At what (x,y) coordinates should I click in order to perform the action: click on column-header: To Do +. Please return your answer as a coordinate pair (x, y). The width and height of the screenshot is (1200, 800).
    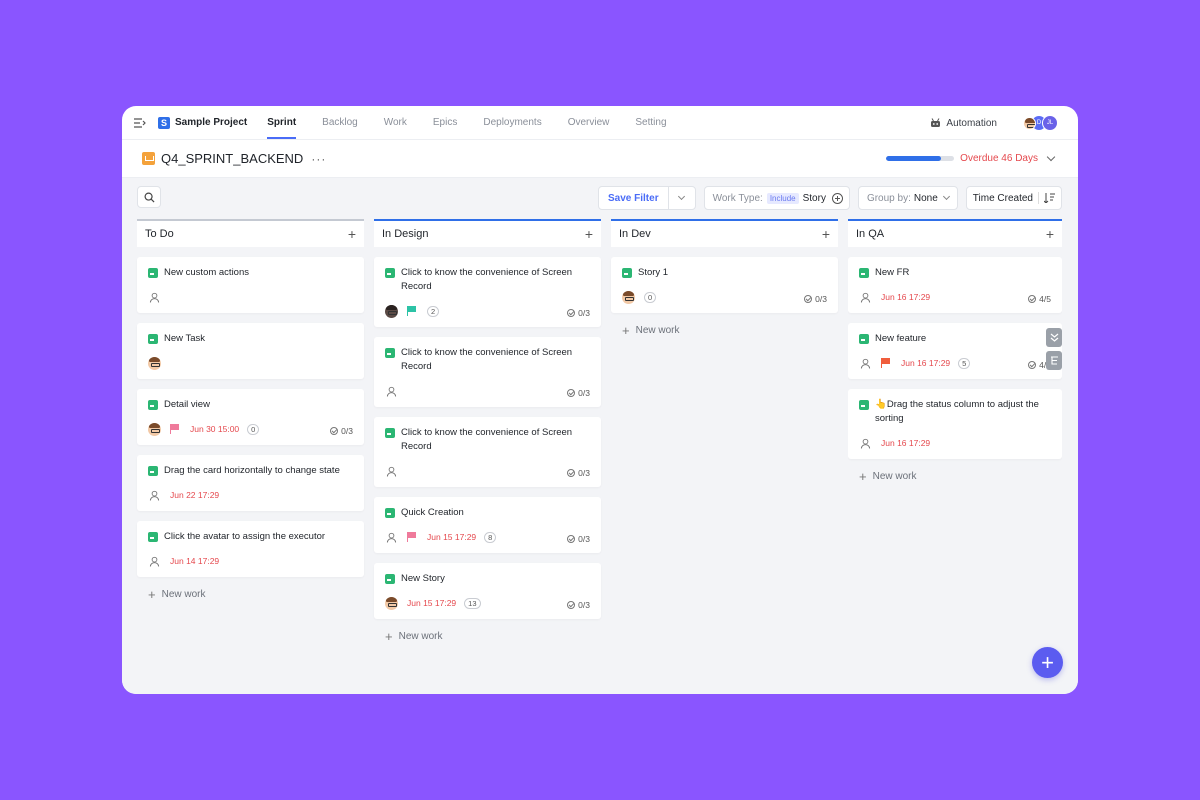
    Looking at the image, I should click on (250, 233).